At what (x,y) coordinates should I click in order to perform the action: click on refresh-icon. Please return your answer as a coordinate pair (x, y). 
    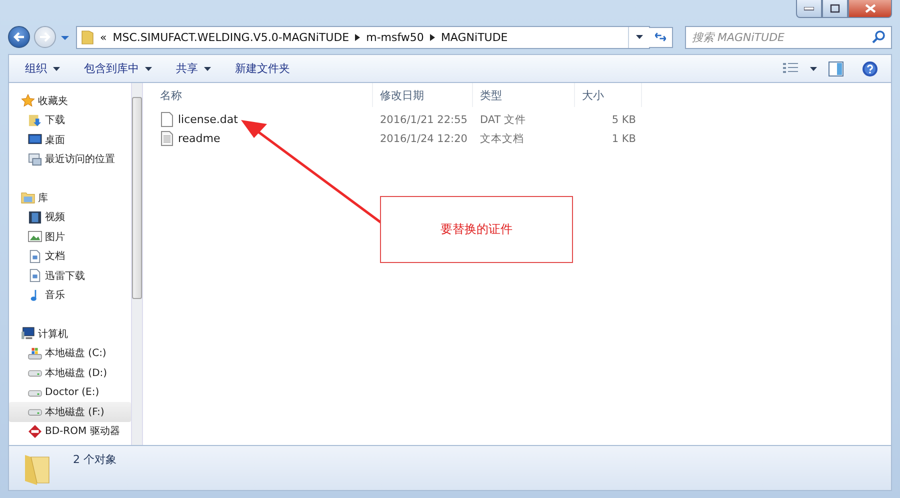
    Looking at the image, I should click on (660, 37).